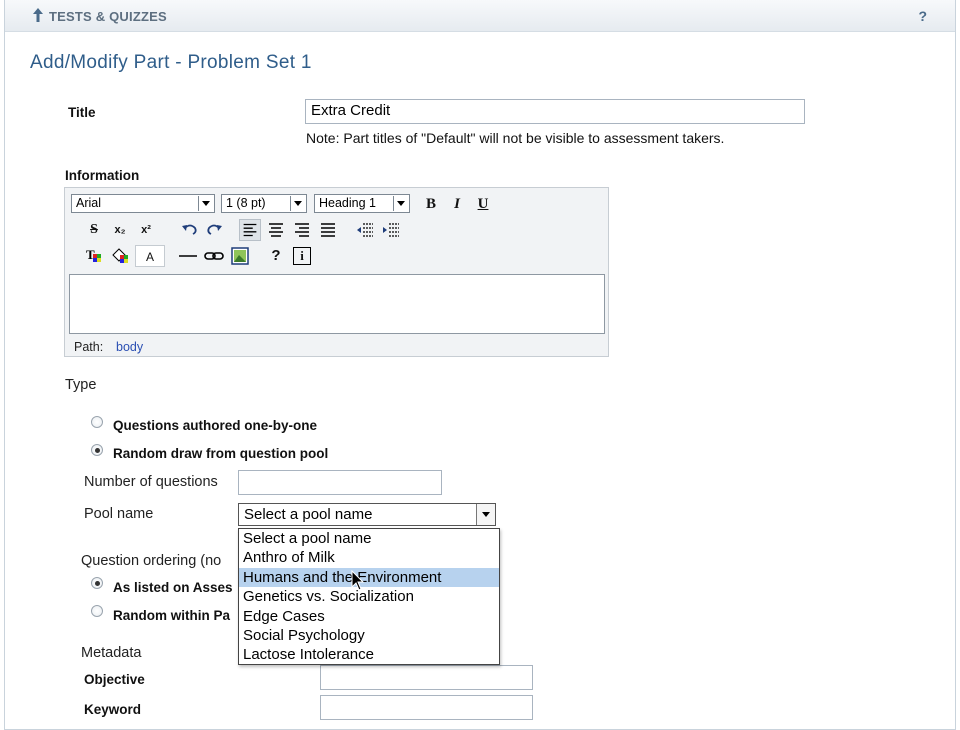 The width and height of the screenshot is (960, 730). What do you see at coordinates (365, 230) in the screenshot?
I see `outdent-icon` at bounding box center [365, 230].